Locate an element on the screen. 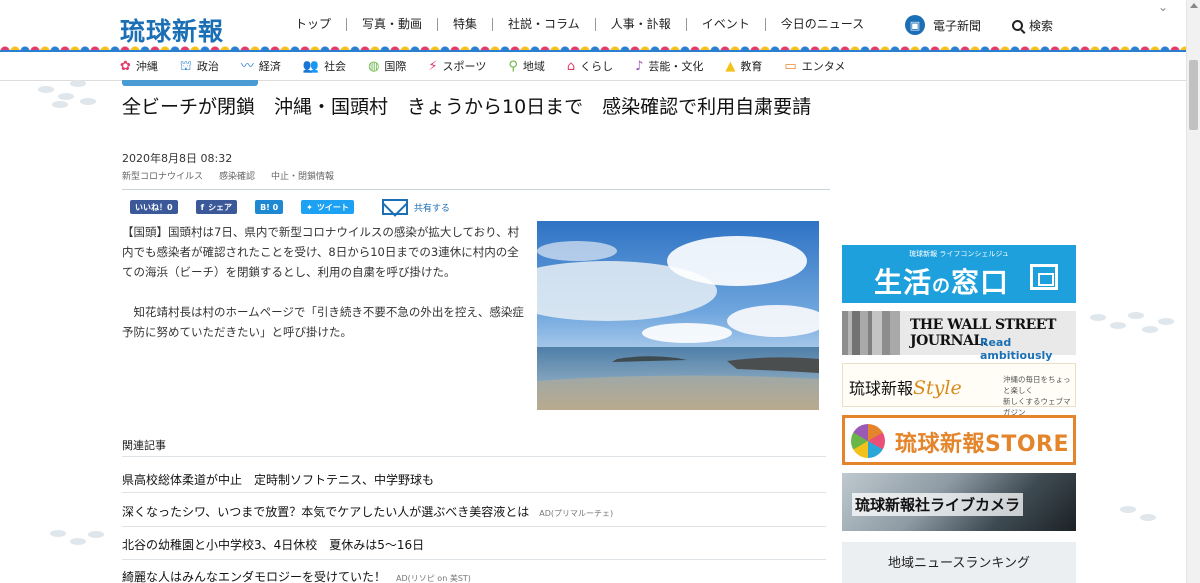 This screenshot has height=583, width=1200. life-concierge-banner: 琉球新報 ライフコンシェルジュ 生活の窓口 is located at coordinates (959, 274).